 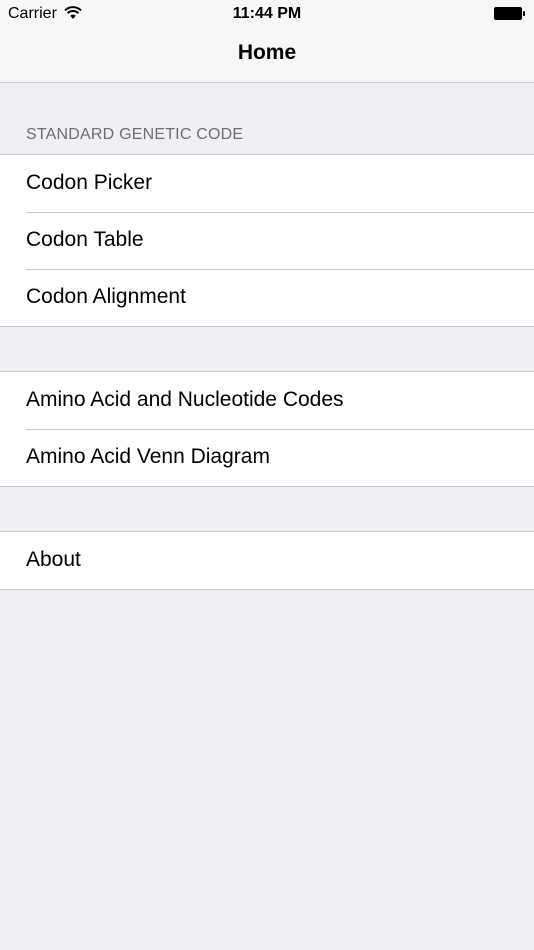 I want to click on row-about: About, so click(x=267, y=560).